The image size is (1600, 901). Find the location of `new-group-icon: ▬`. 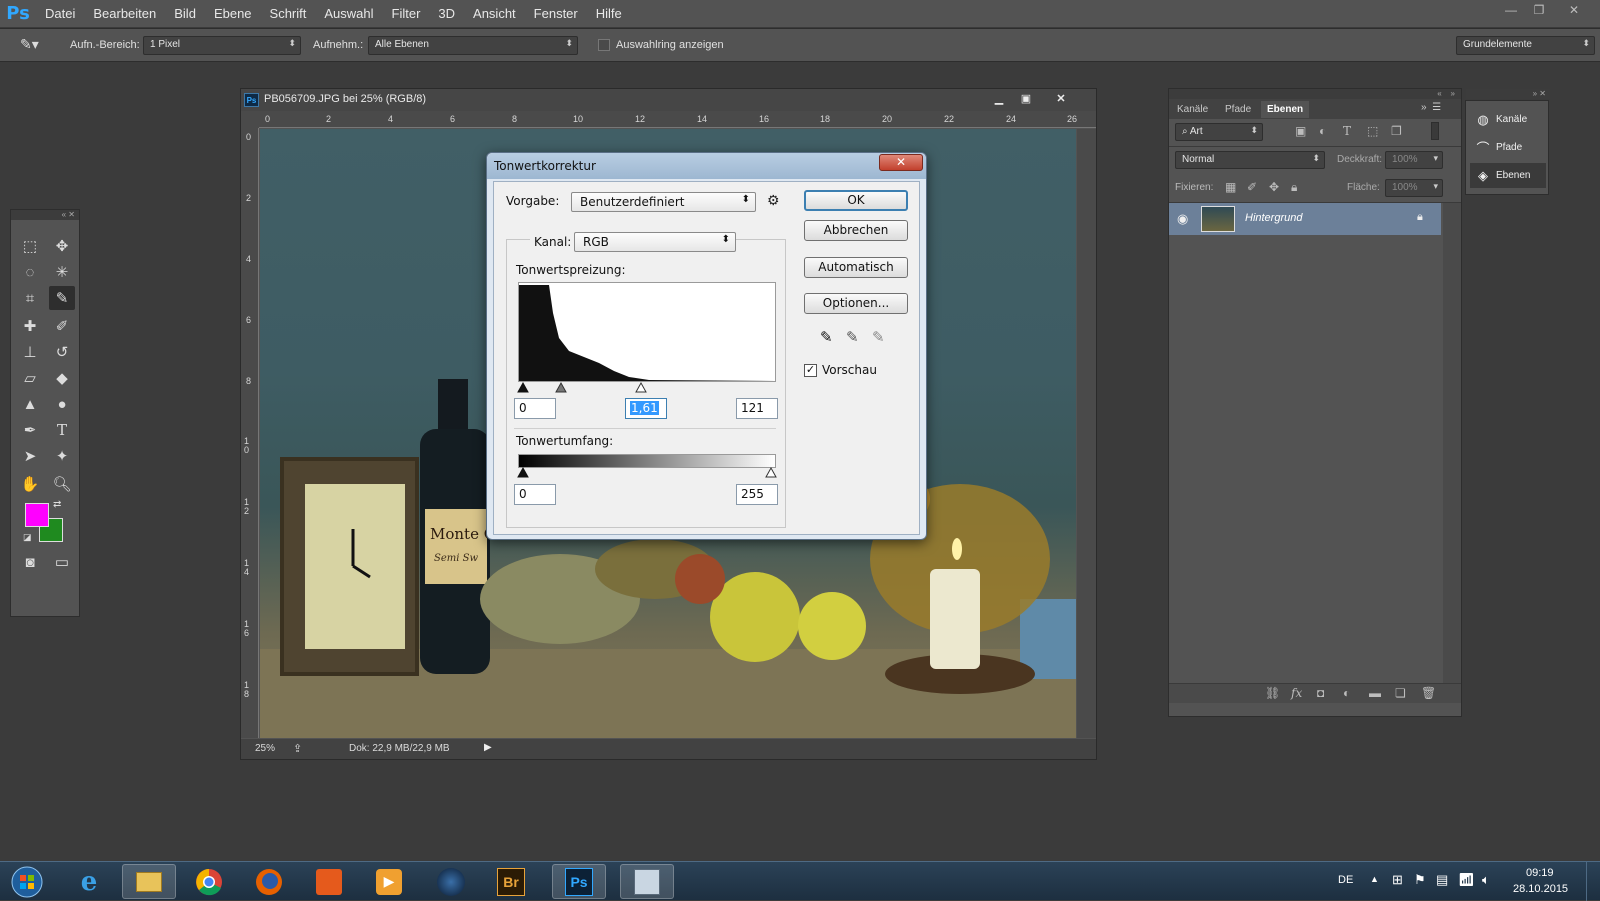

new-group-icon: ▬ is located at coordinates (1375, 693).